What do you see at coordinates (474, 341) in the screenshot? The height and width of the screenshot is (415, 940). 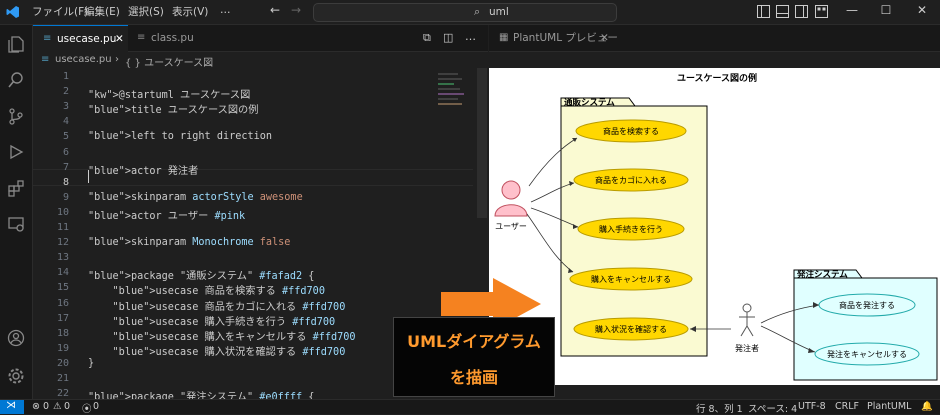 I see `caption-line1: UMLダイアグラム` at bounding box center [474, 341].